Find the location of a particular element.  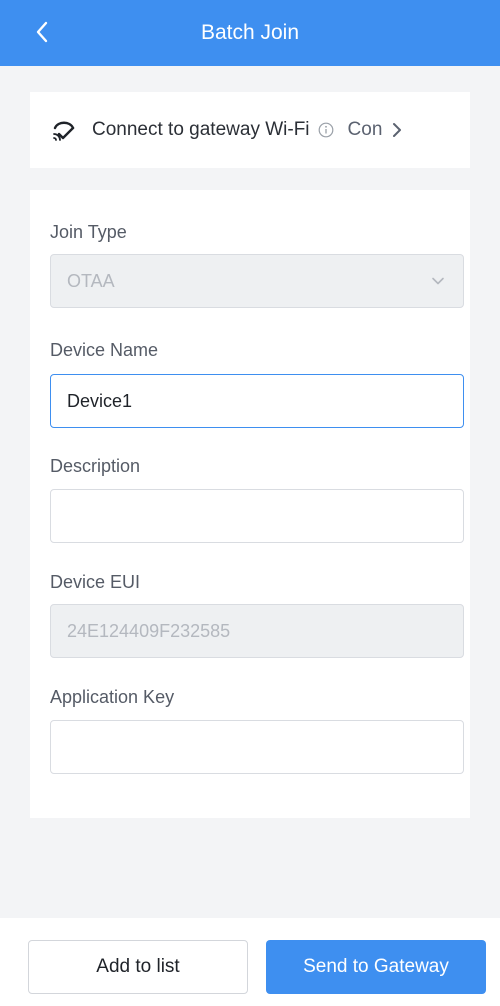

join-type-label: Join Type is located at coordinates (88, 232).